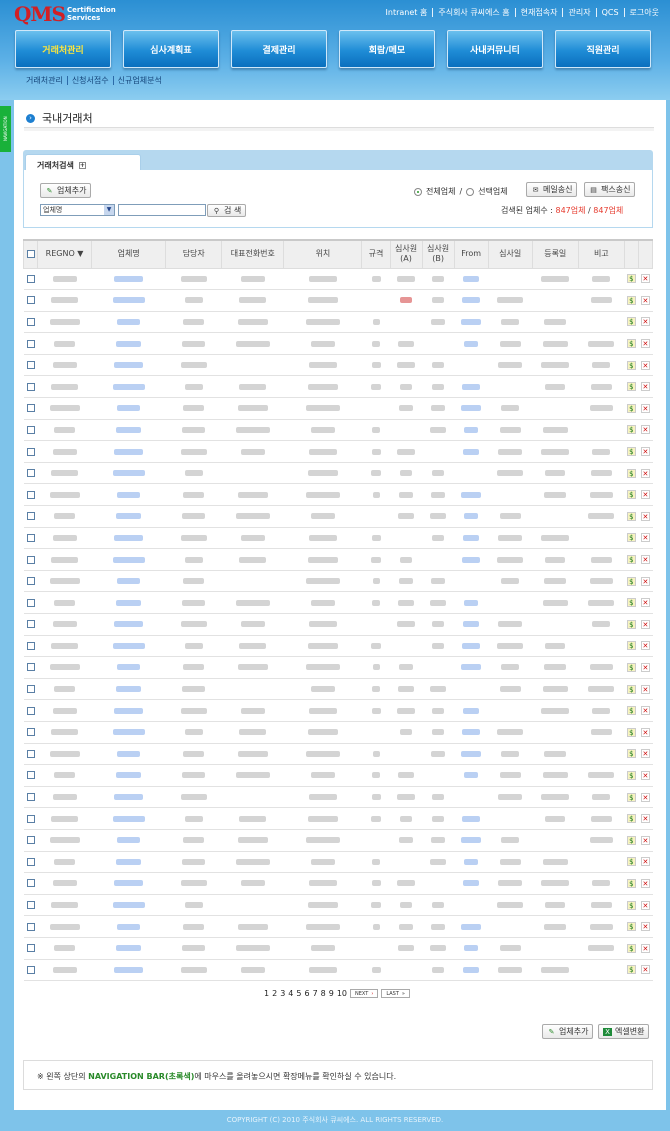 The width and height of the screenshot is (670, 1131). Describe the element at coordinates (63, 49) in the screenshot. I see `nav-client-management: 거래처관리` at that location.